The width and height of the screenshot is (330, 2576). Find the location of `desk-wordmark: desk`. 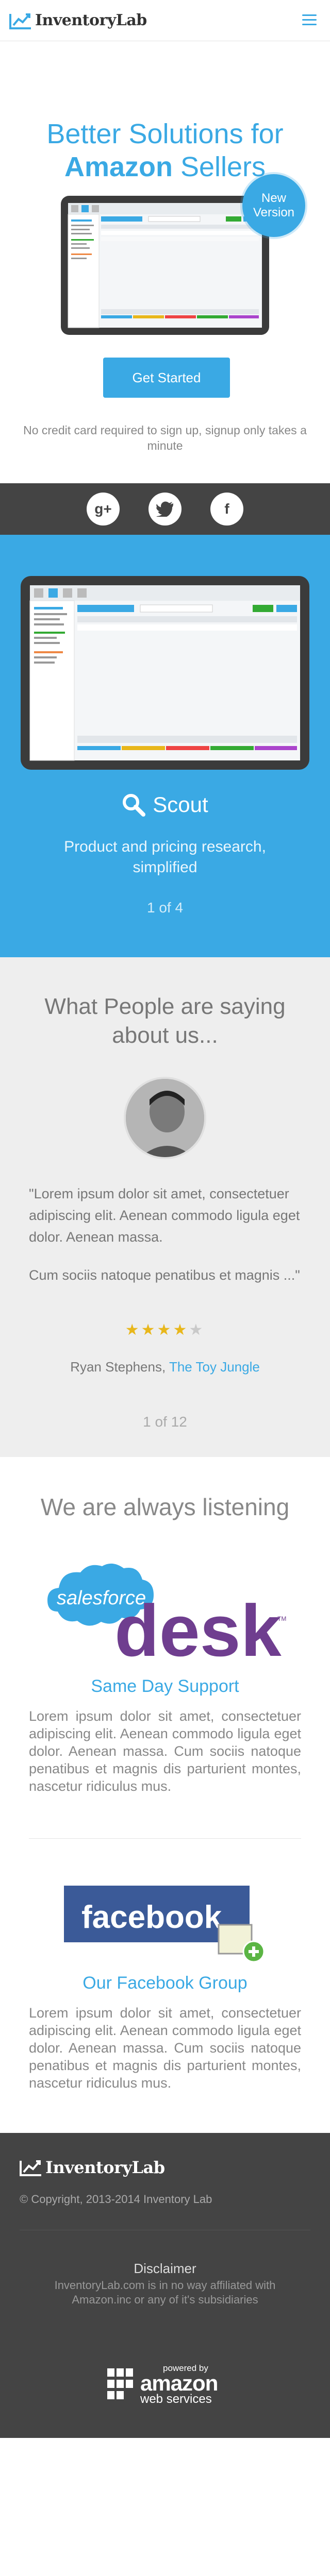

desk-wordmark: desk is located at coordinates (198, 1626).